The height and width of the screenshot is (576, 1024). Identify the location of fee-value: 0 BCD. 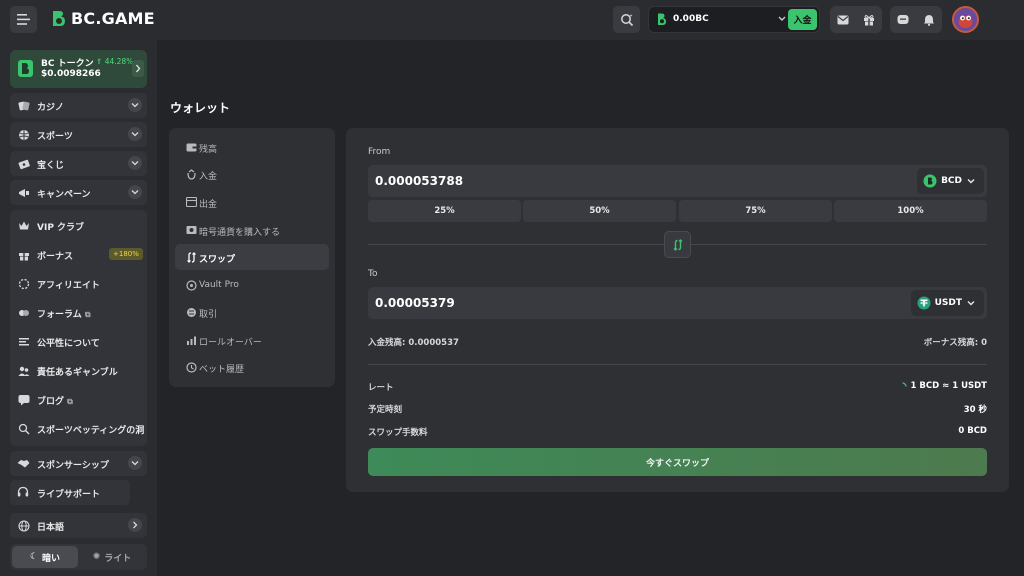
(972, 431).